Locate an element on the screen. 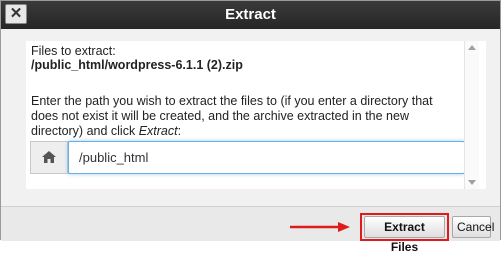  dialog-title: Extract is located at coordinates (250, 14).